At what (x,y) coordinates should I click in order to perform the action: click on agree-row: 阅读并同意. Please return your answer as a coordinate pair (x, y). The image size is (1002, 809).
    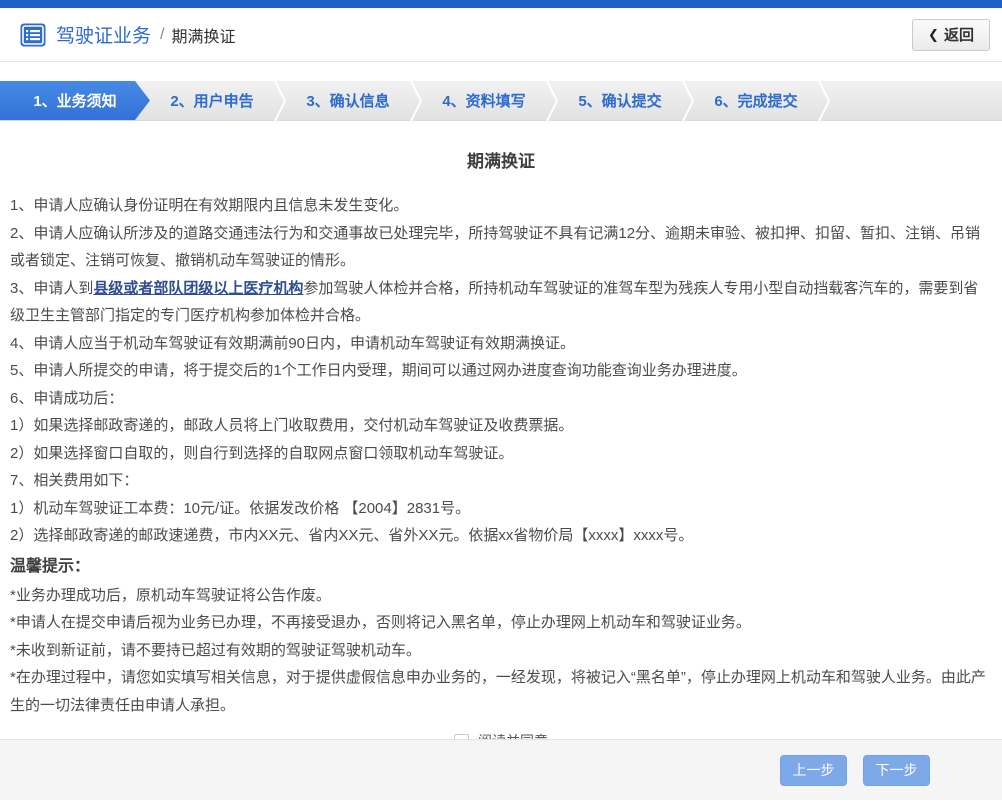
    Looking at the image, I should click on (501, 735).